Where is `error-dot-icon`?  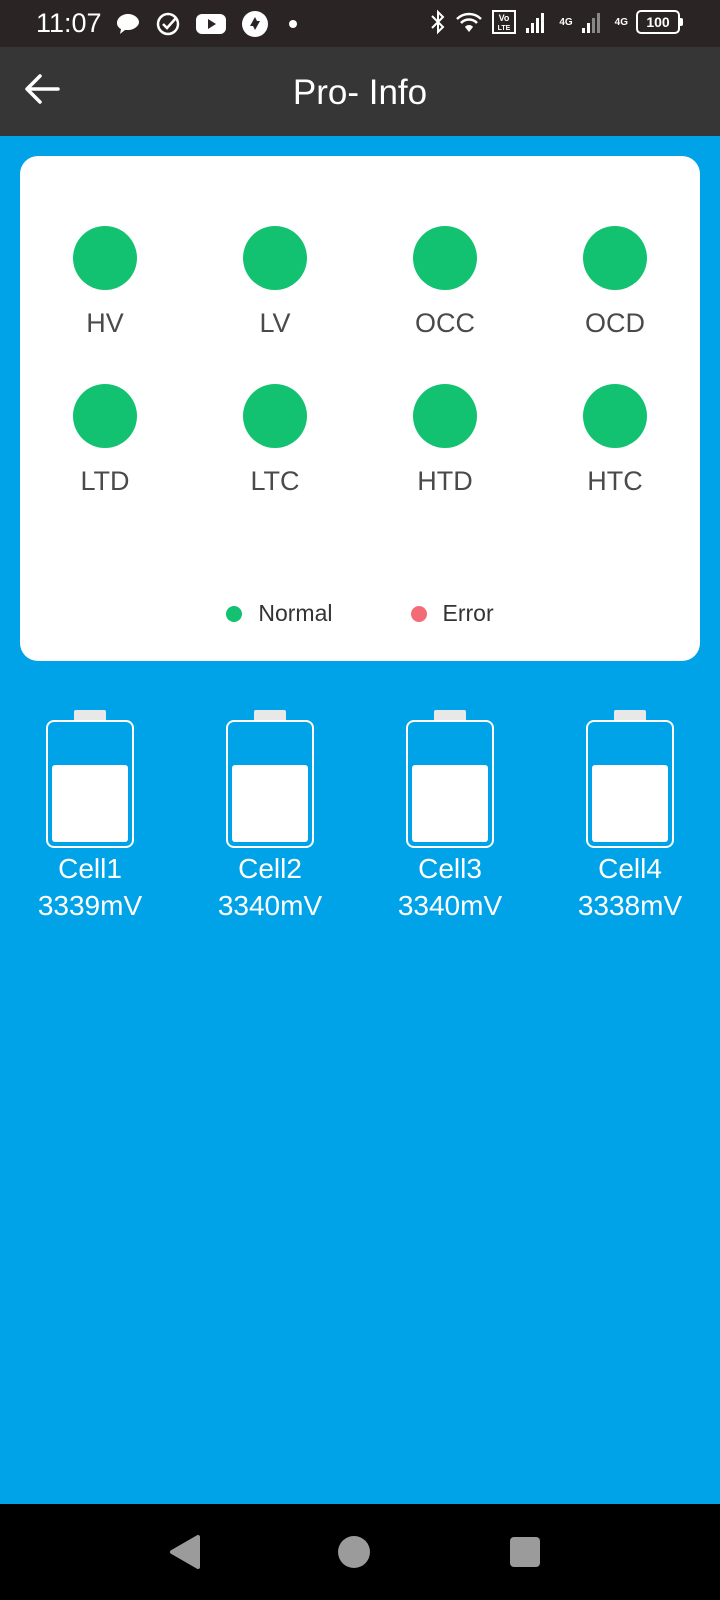
error-dot-icon is located at coordinates (418, 613).